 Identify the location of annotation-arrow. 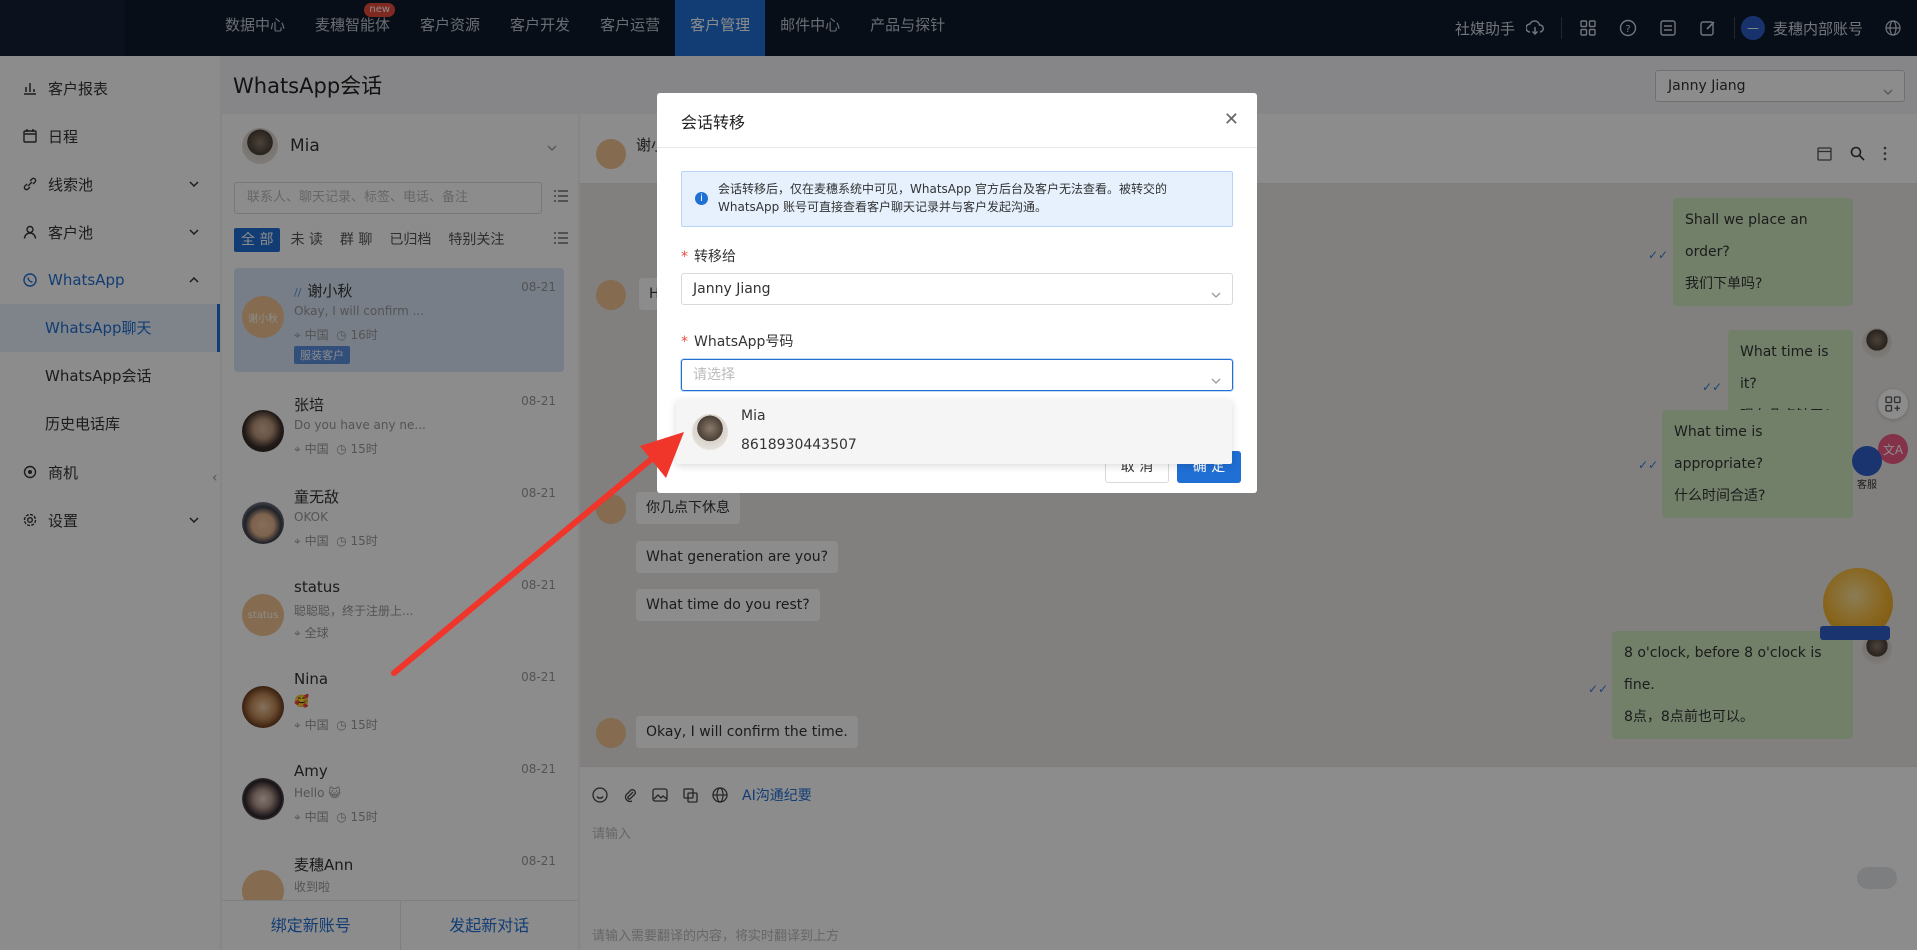
(537, 554).